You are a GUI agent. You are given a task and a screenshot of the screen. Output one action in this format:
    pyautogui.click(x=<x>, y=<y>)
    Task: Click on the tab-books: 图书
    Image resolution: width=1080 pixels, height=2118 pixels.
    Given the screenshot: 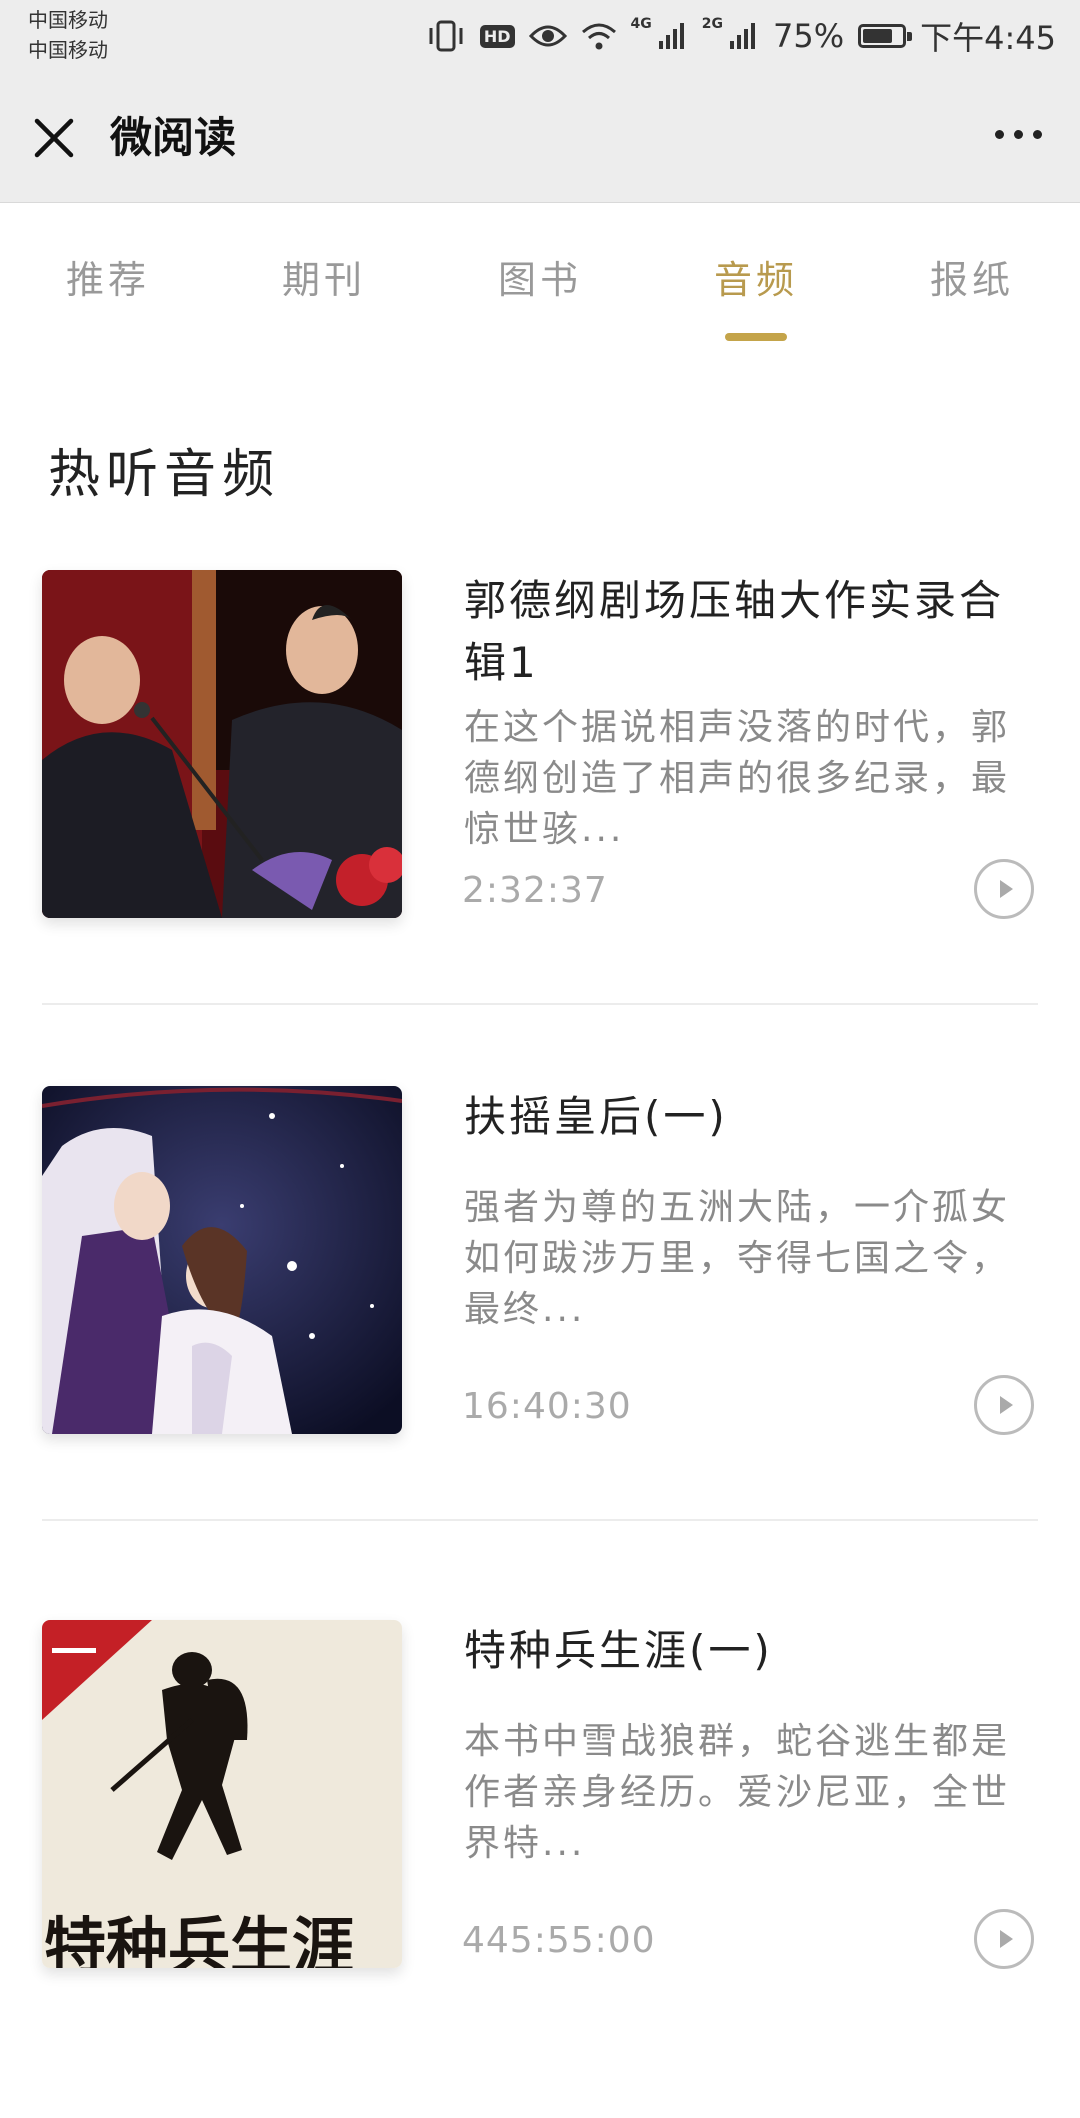 What is the action you would take?
    pyautogui.click(x=540, y=273)
    